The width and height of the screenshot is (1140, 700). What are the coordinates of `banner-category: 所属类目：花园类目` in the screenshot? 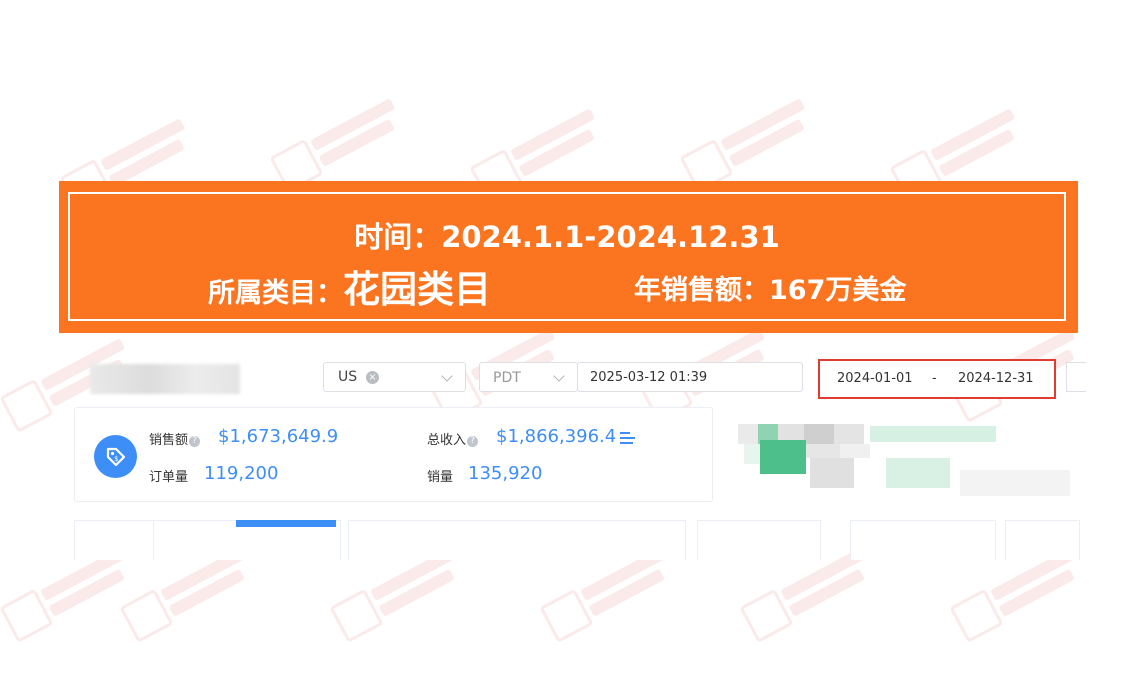 It's located at (349, 292).